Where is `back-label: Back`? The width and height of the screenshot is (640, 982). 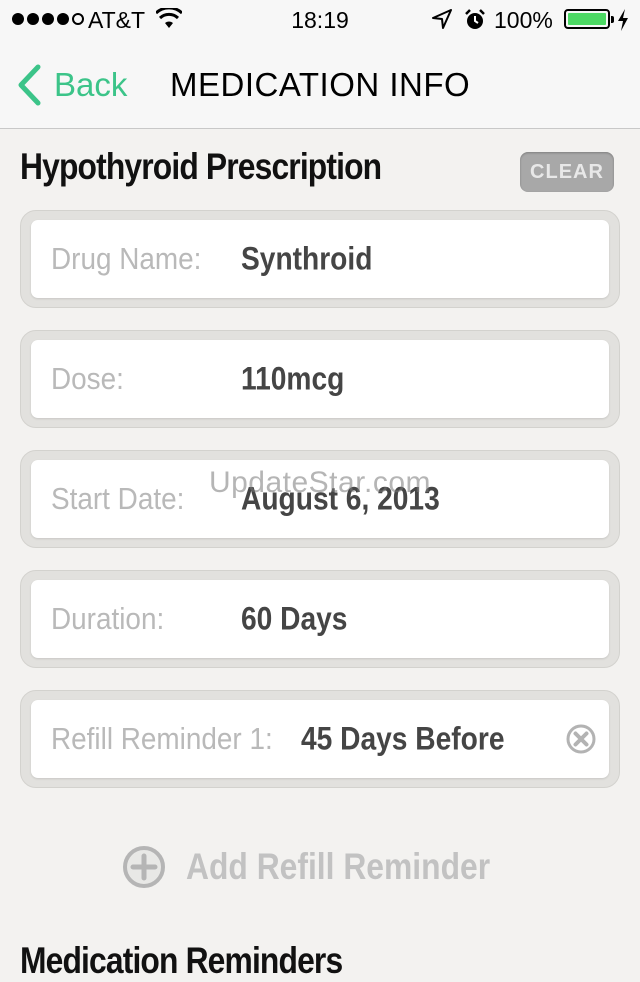 back-label: Back is located at coordinates (91, 84).